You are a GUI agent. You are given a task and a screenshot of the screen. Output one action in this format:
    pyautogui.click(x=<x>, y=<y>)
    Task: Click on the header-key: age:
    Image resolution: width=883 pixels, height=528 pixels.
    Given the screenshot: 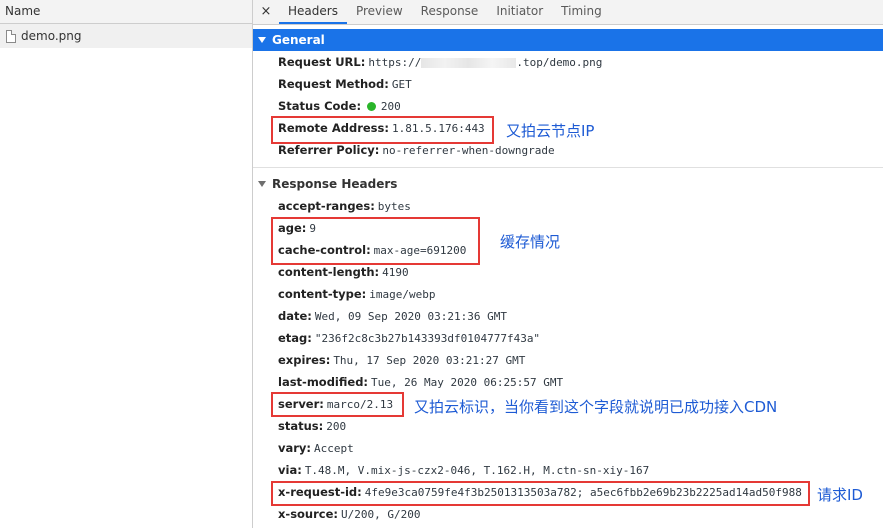 What is the action you would take?
    pyautogui.click(x=292, y=228)
    